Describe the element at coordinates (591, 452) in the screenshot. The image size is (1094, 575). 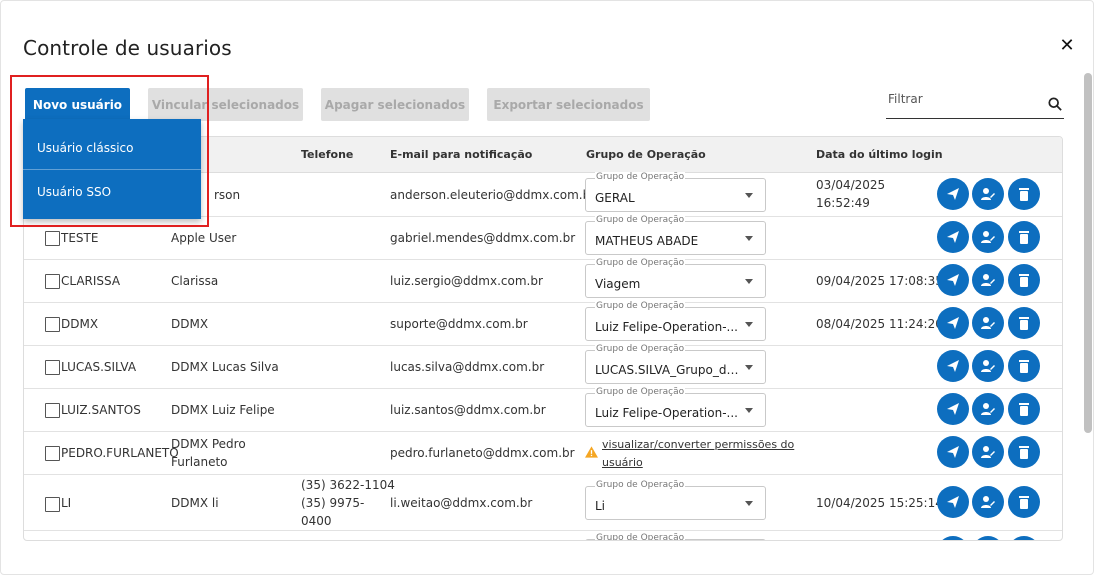
I see `warning-icon` at that location.